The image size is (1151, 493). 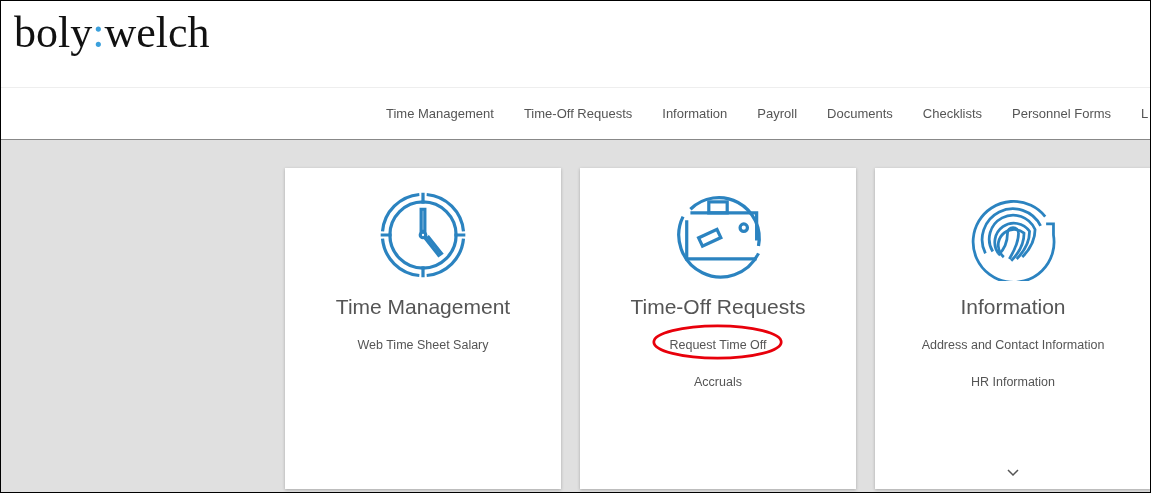 I want to click on nav-link: Checklists, so click(x=952, y=113).